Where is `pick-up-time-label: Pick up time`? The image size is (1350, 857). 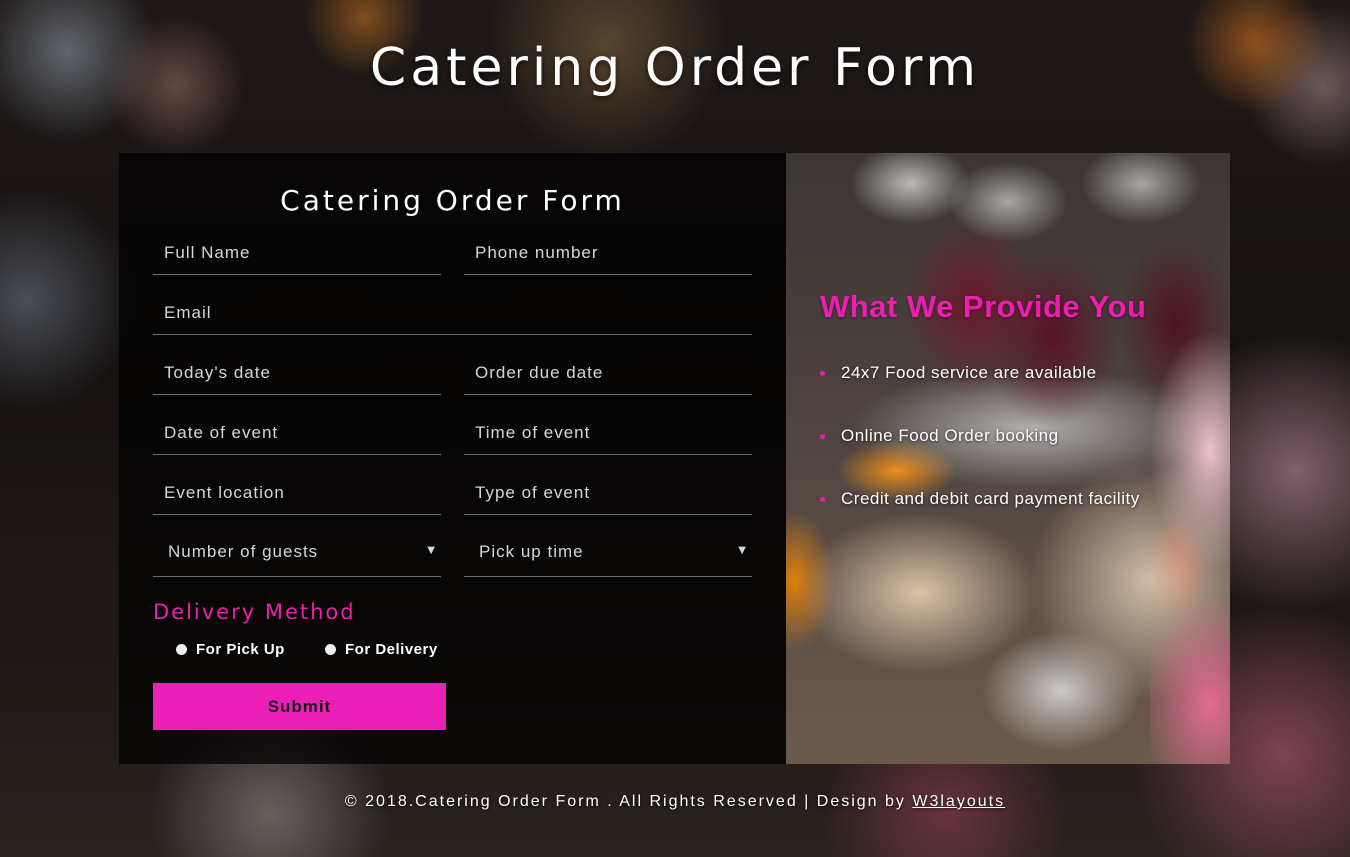
pick-up-time-label: Pick up time is located at coordinates (531, 551).